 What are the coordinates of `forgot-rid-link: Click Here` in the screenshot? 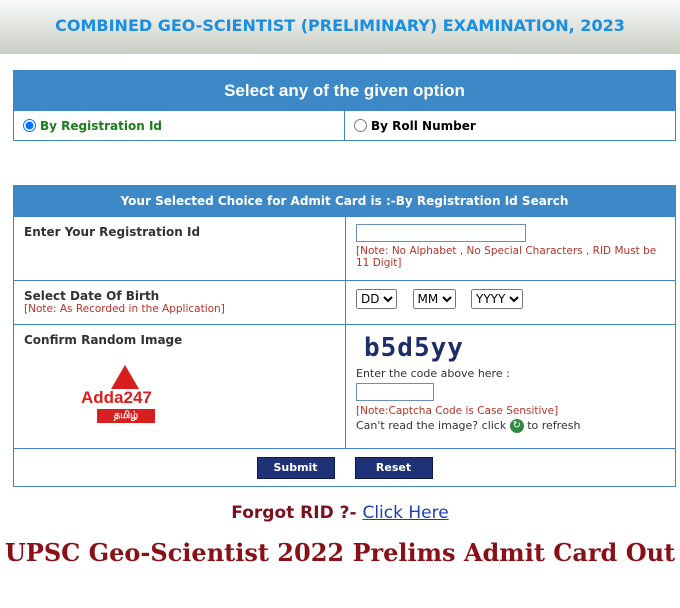 It's located at (405, 513).